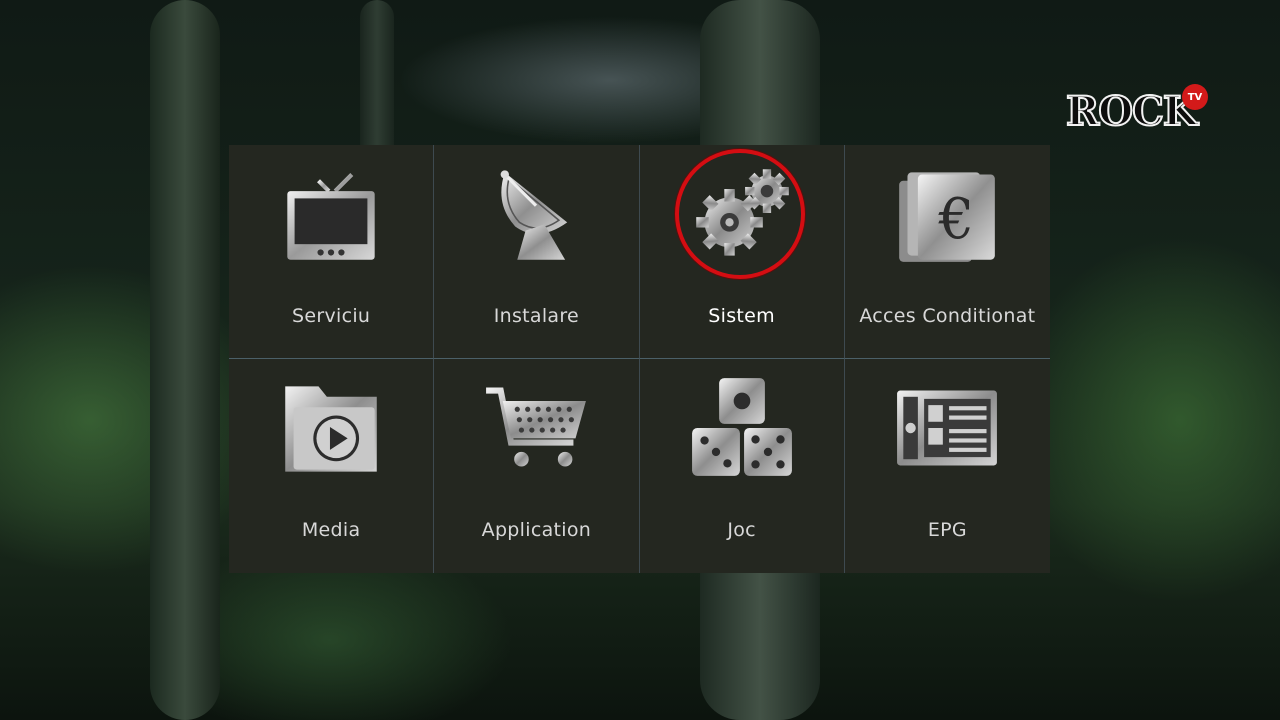  I want to click on menu-item-epg: EPG, so click(947, 466).